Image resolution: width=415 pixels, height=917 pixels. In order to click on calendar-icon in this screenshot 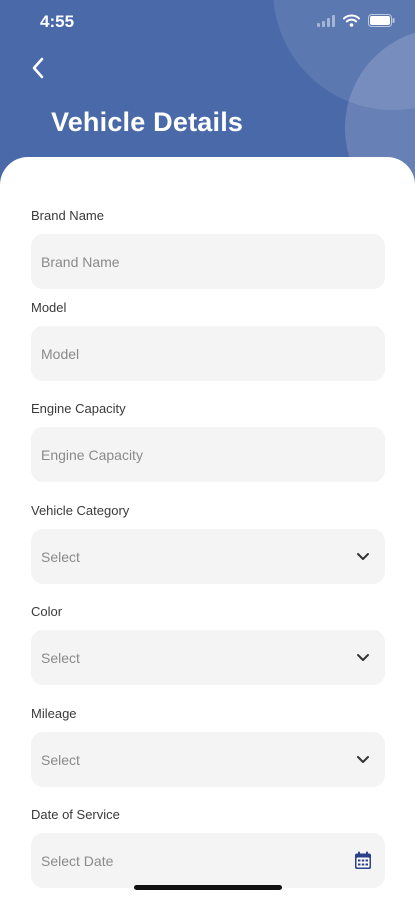, I will do `click(363, 861)`.